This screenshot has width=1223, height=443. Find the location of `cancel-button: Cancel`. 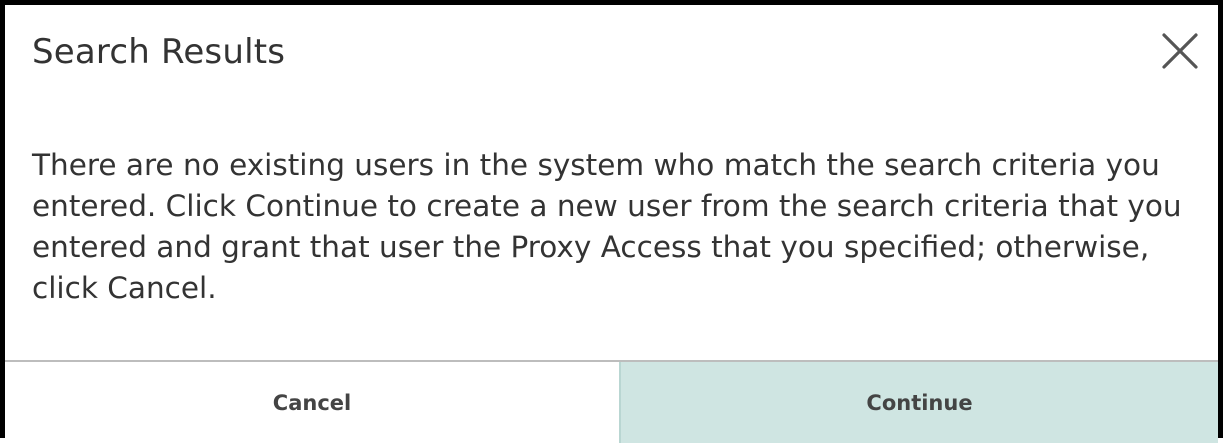

cancel-button: Cancel is located at coordinates (313, 402).